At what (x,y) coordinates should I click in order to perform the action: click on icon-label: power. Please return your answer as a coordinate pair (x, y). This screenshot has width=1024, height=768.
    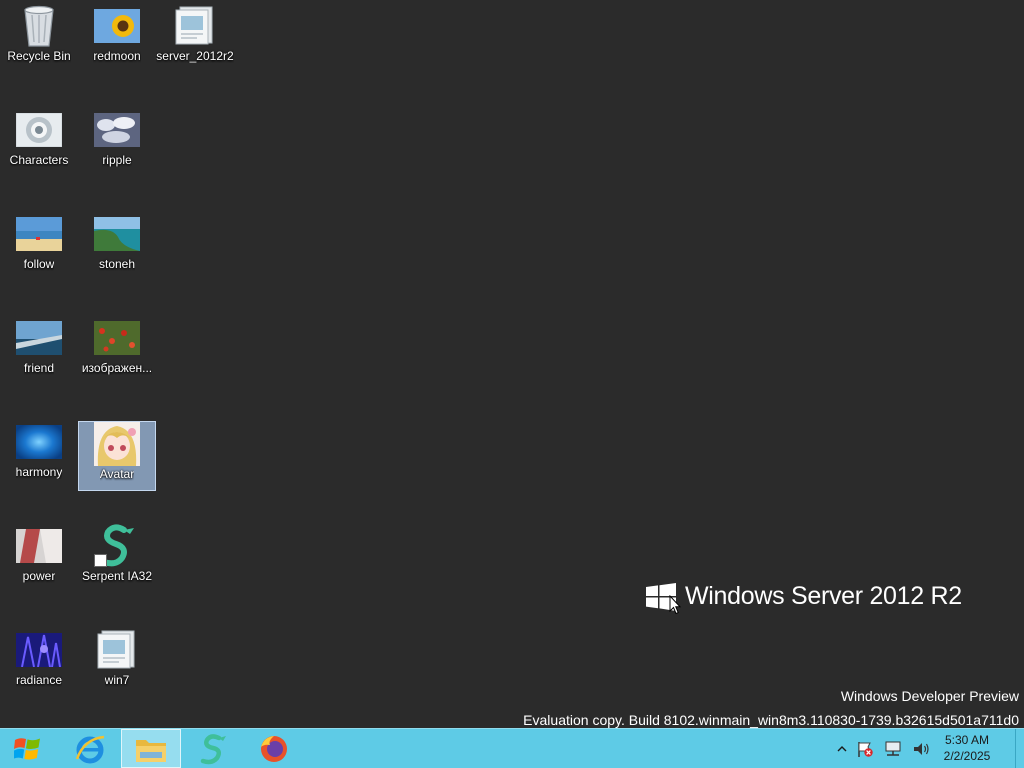
    Looking at the image, I should click on (39, 576).